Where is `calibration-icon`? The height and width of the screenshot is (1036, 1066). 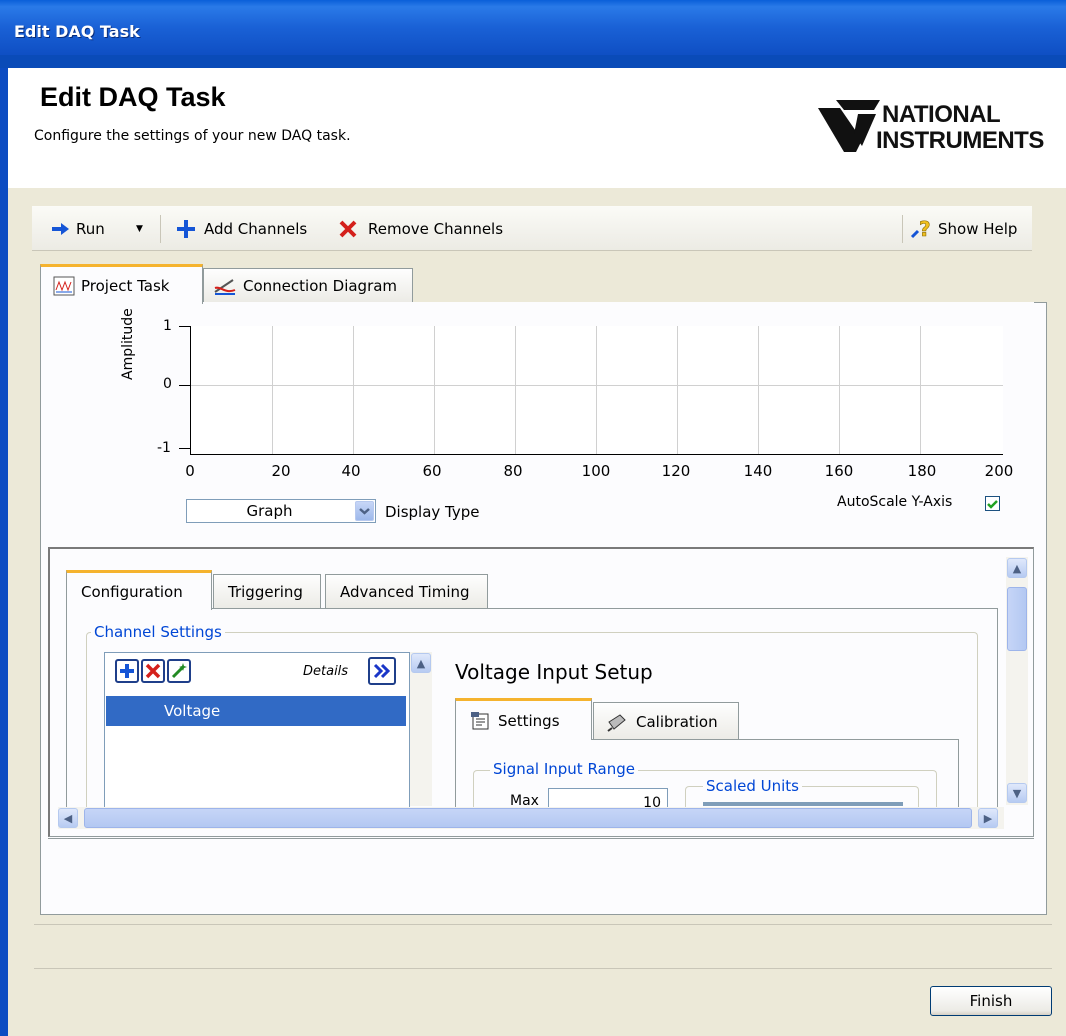
calibration-icon is located at coordinates (616, 722).